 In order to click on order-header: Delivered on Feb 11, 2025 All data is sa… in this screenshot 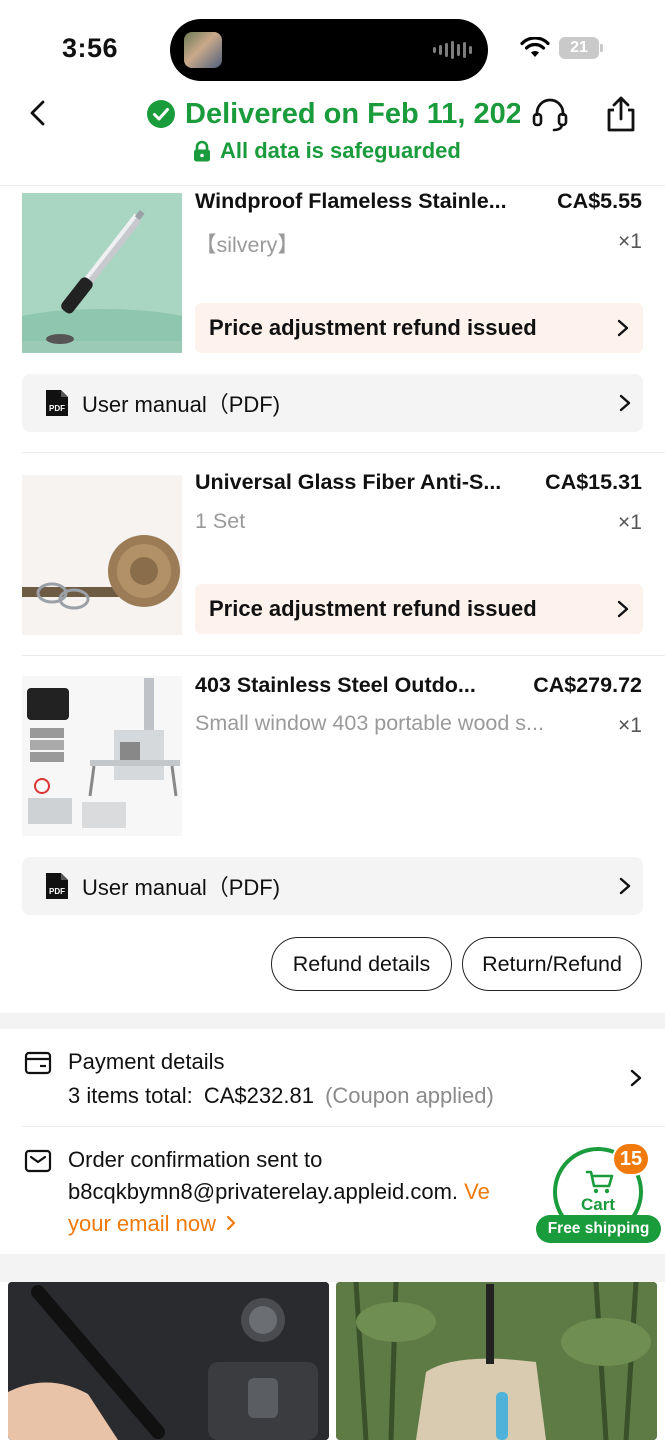, I will do `click(332, 138)`.